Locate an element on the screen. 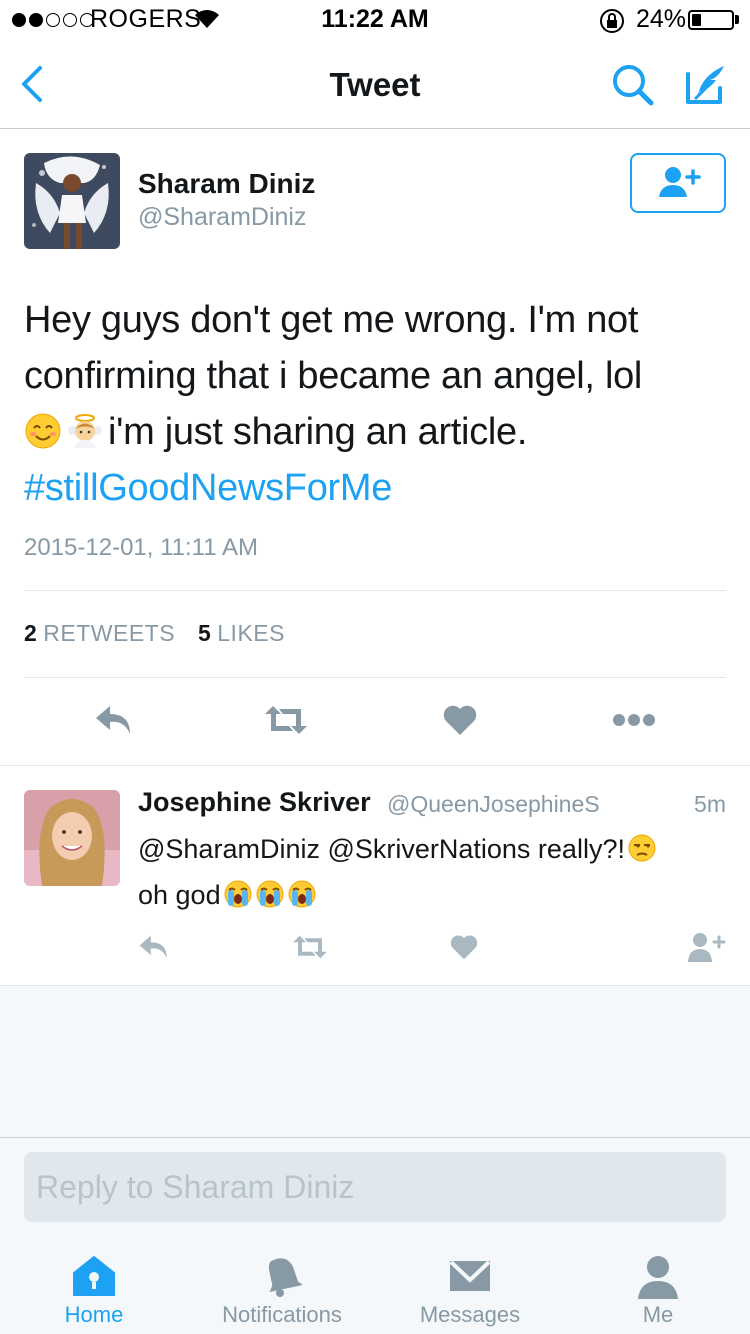  more-options-button is located at coordinates (634, 720).